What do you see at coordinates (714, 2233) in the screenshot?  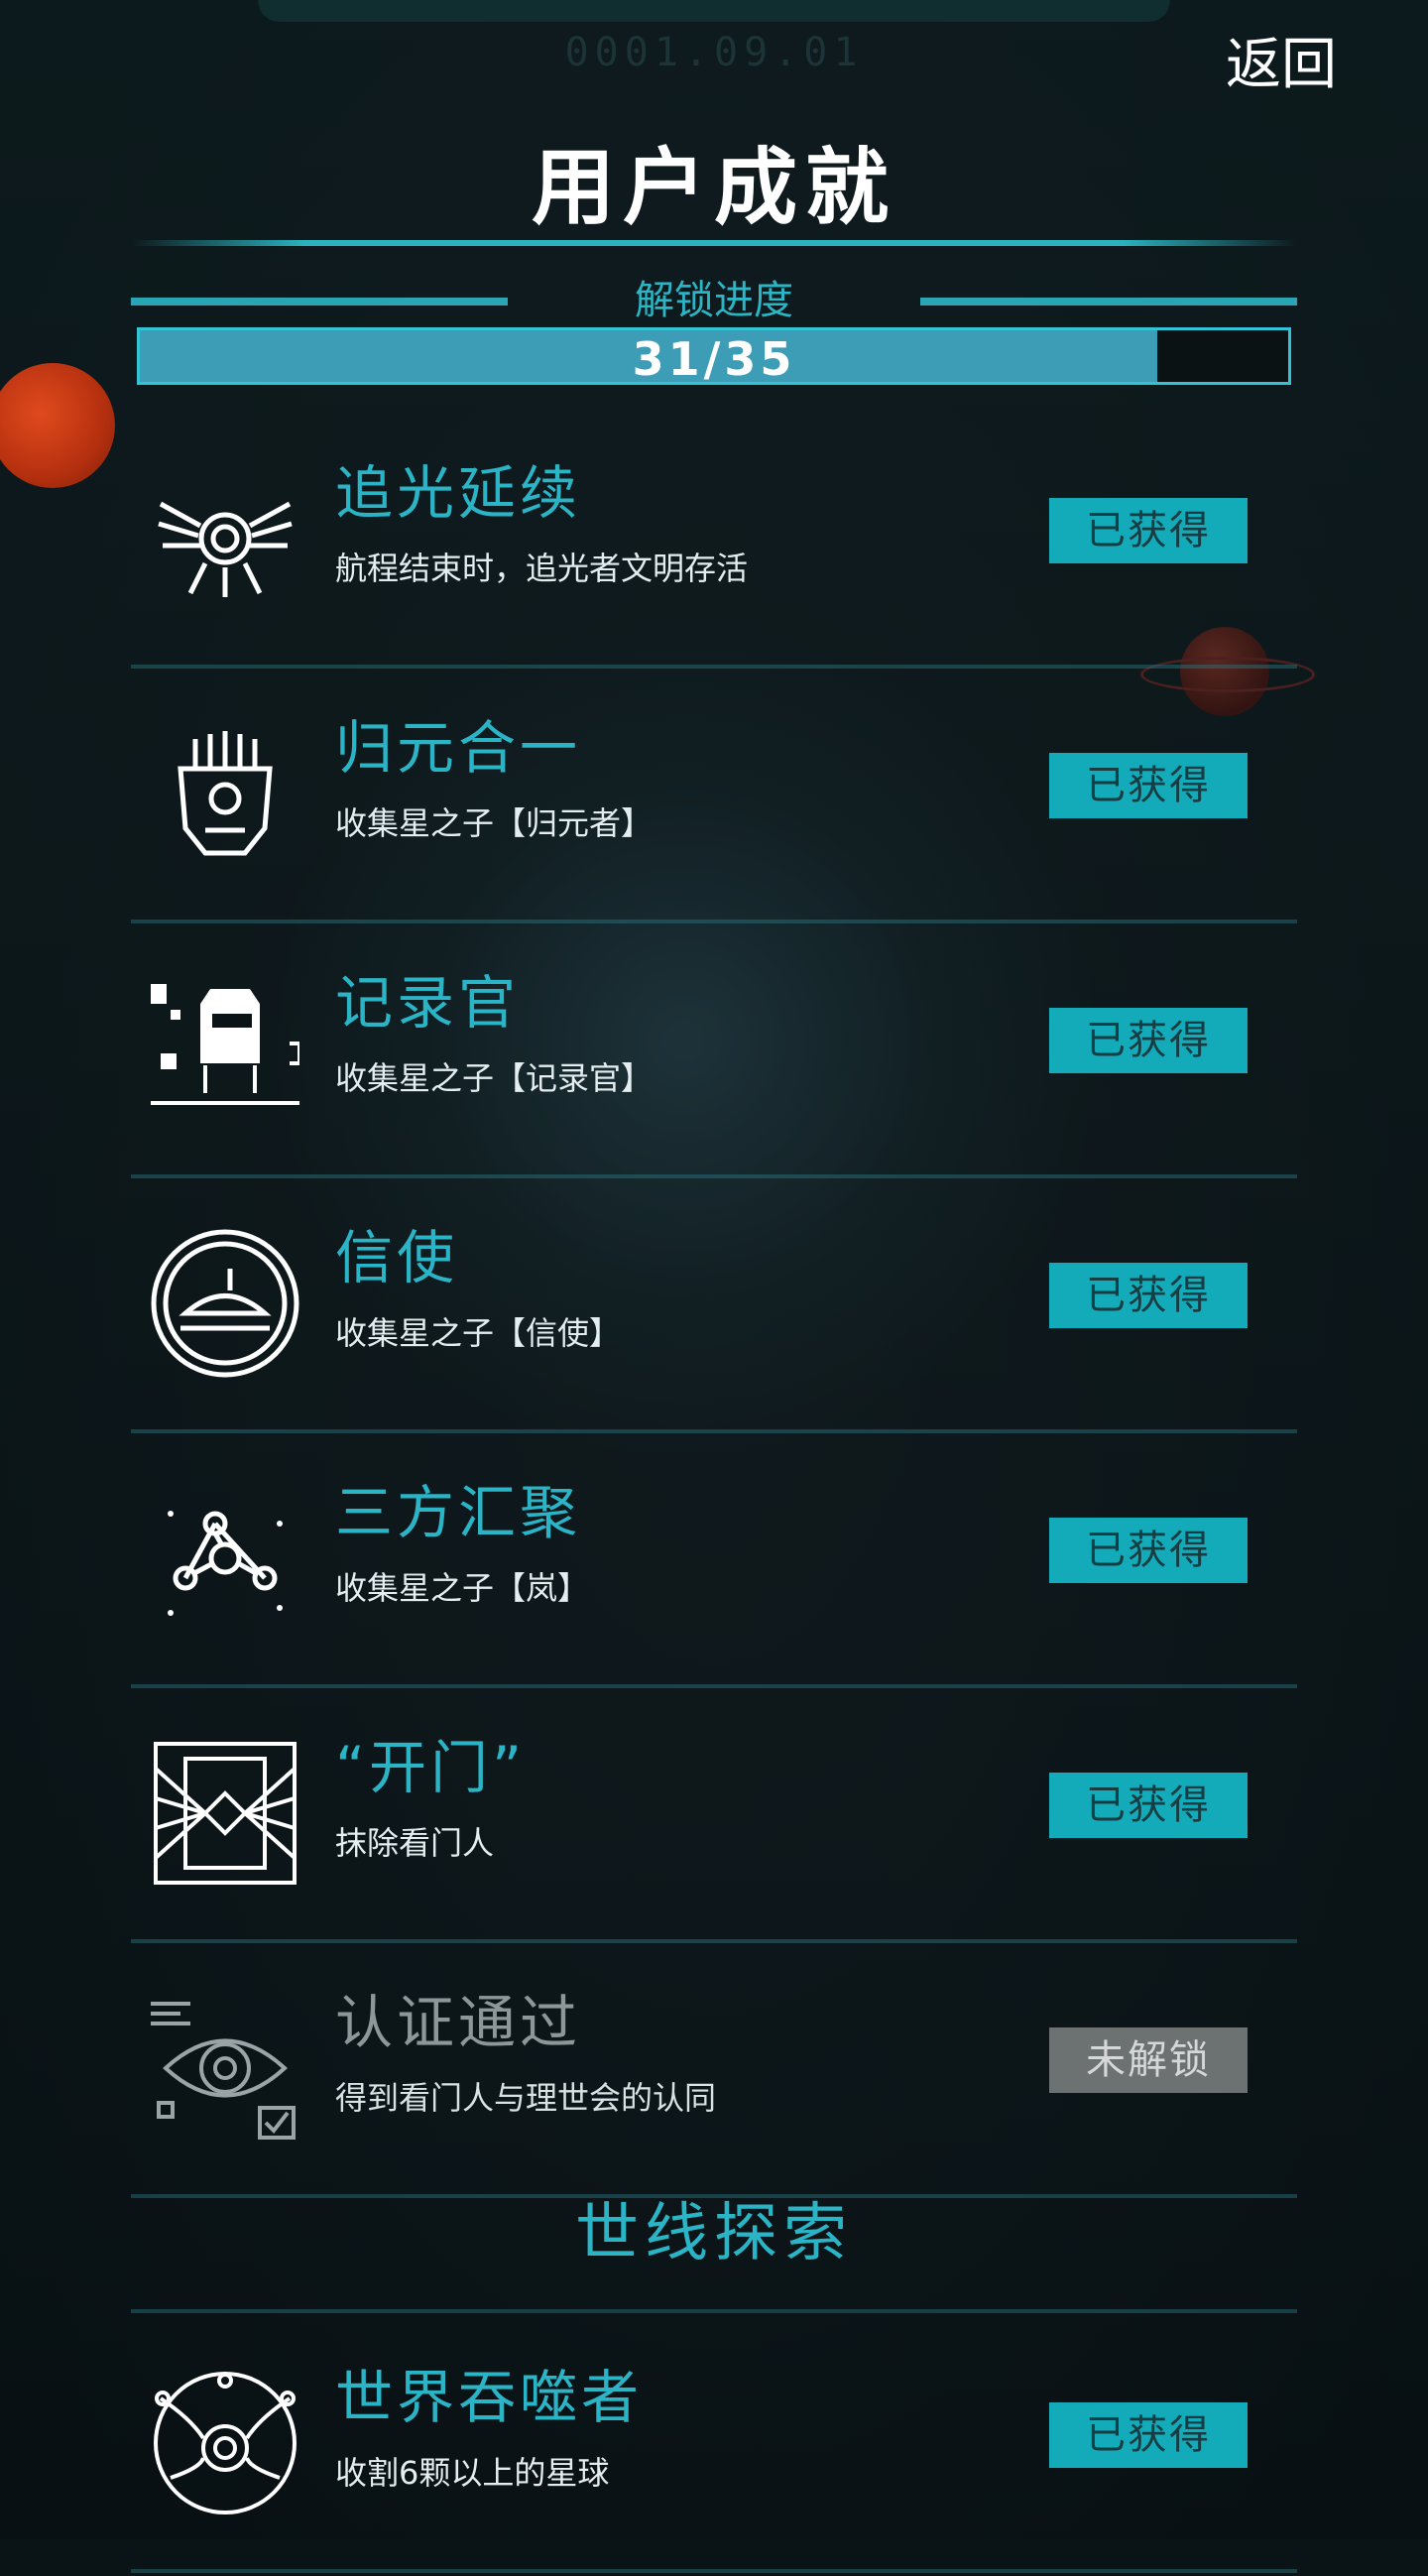 I see `section-title: 世线探索` at bounding box center [714, 2233].